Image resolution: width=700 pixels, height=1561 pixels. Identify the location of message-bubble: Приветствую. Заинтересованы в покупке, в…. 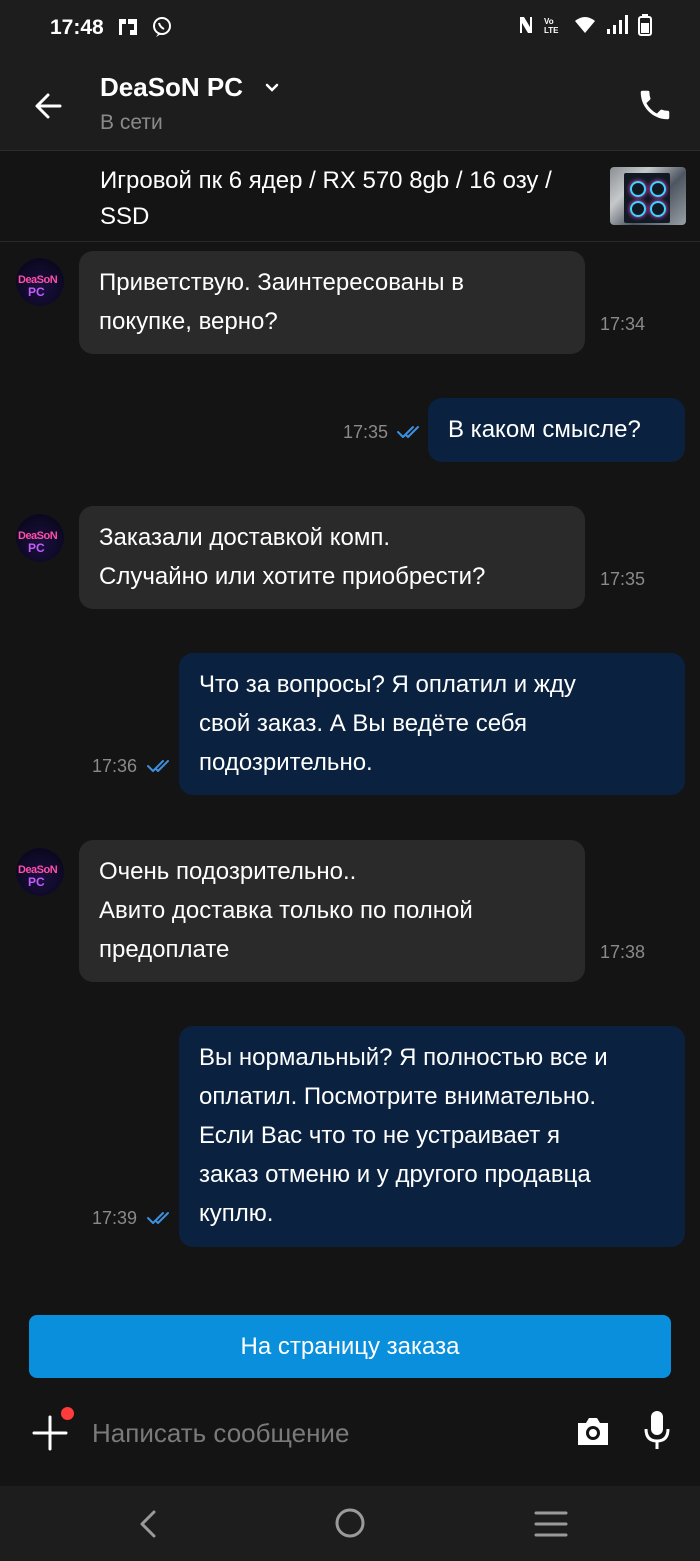
(332, 302).